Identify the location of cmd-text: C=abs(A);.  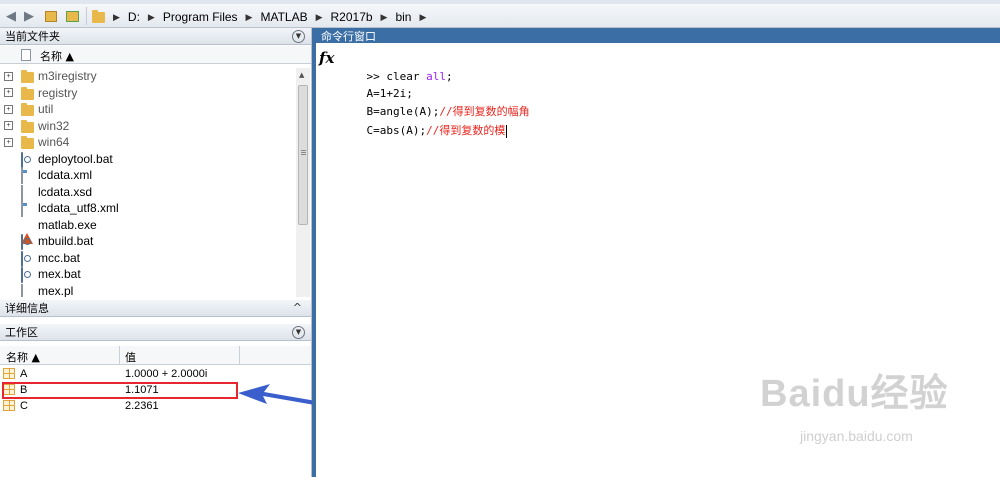
(396, 130).